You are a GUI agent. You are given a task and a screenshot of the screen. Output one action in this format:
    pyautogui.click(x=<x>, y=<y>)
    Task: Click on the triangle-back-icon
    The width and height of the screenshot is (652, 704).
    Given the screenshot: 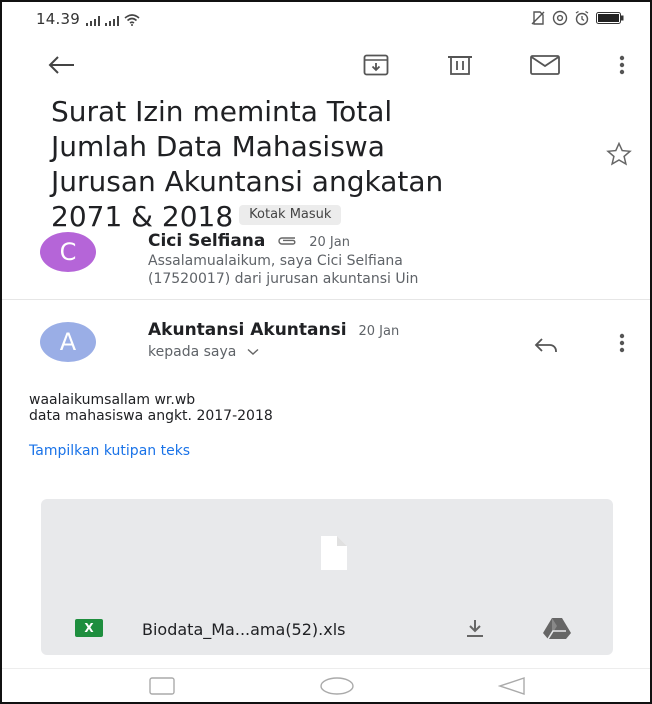 What is the action you would take?
    pyautogui.click(x=511, y=686)
    